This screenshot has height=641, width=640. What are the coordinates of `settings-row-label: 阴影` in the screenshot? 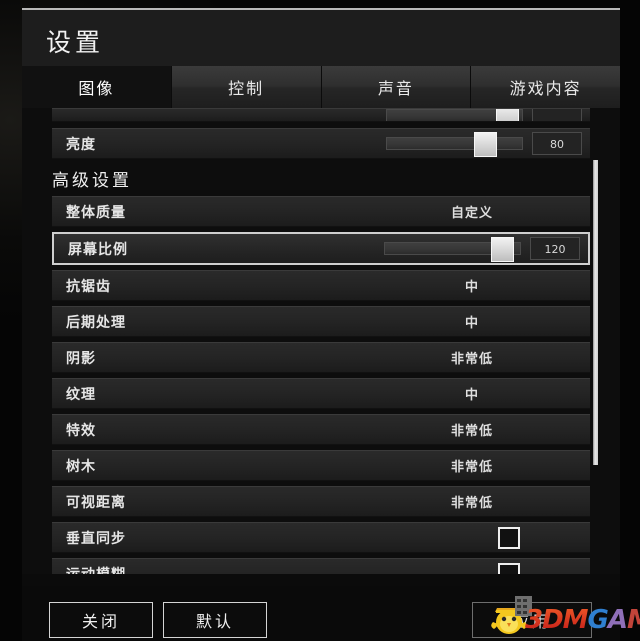 It's located at (81, 358).